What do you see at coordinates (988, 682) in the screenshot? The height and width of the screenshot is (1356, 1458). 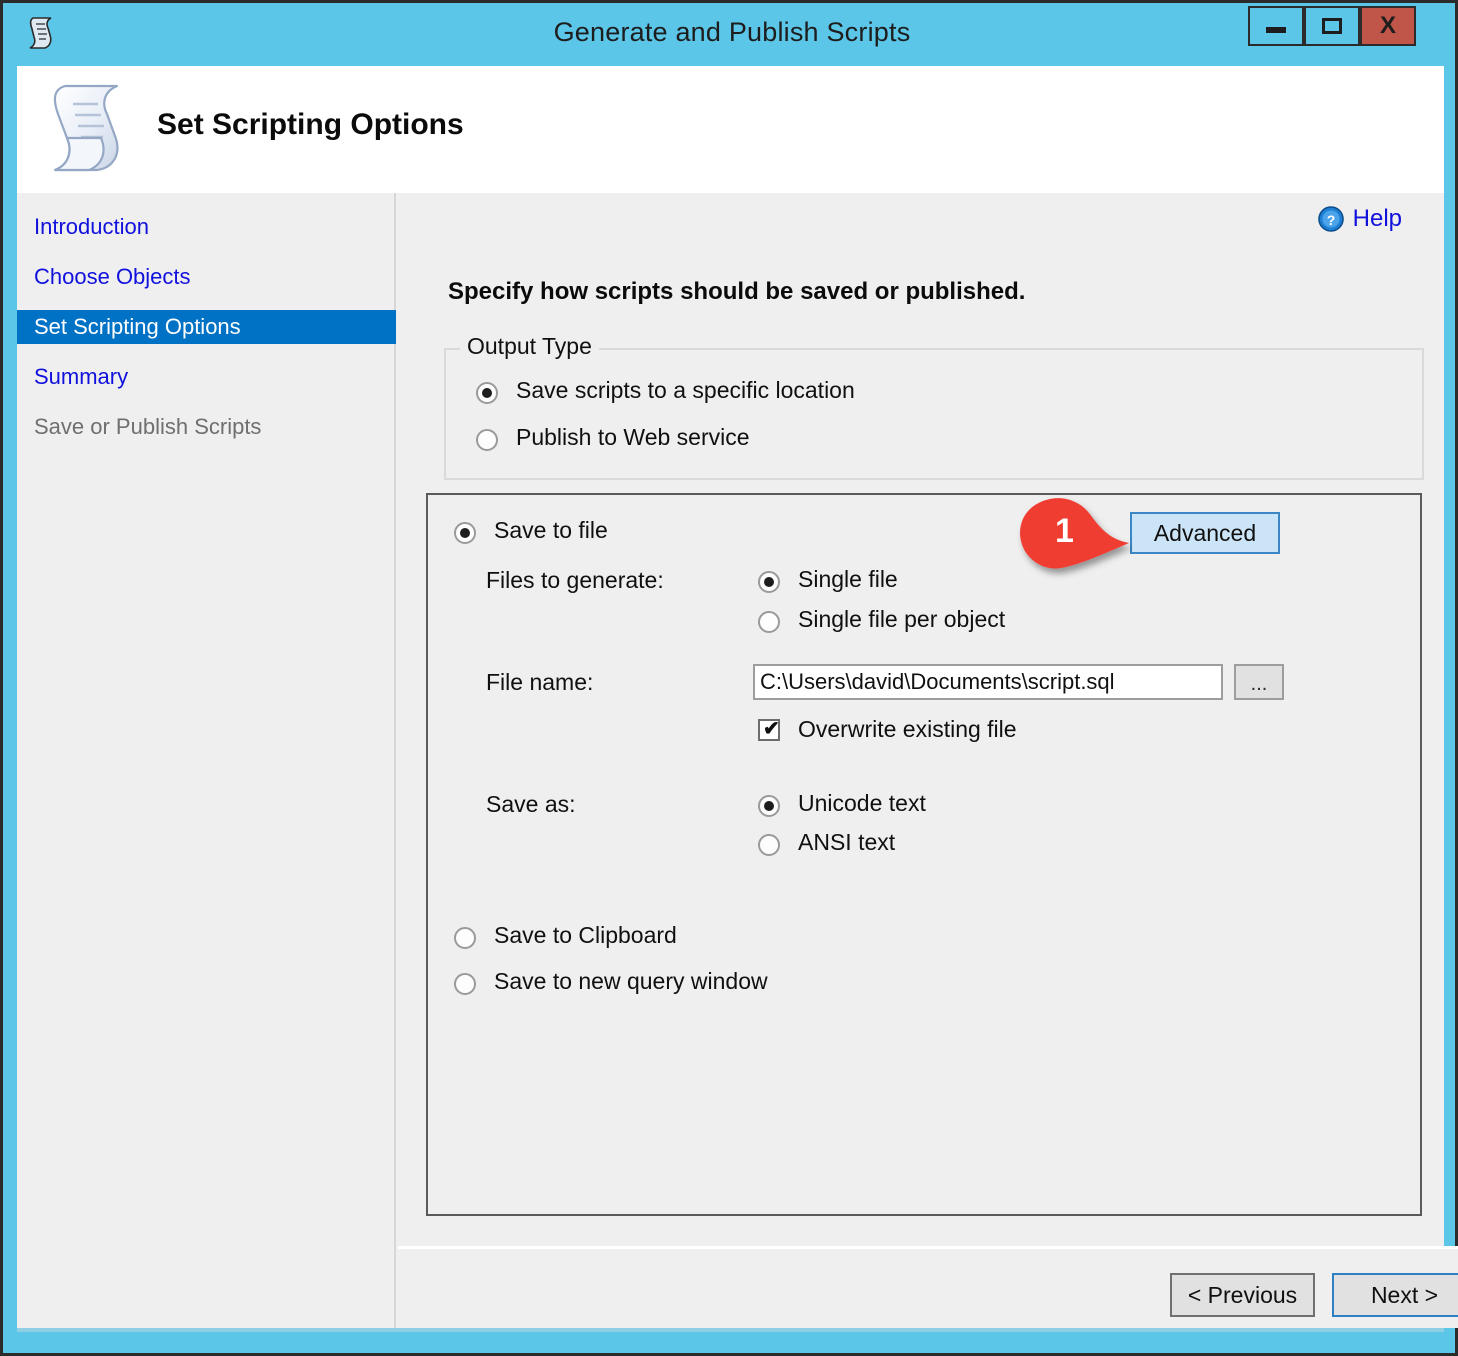 I see `file-name-input` at bounding box center [988, 682].